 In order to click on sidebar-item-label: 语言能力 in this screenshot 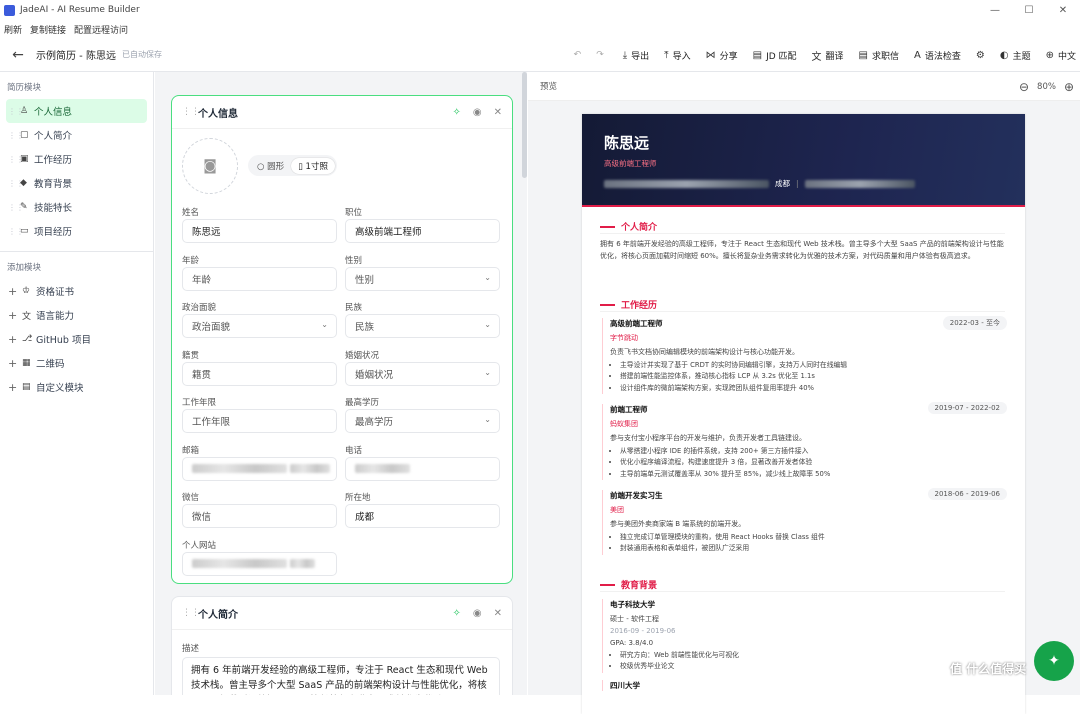, I will do `click(55, 316)`.